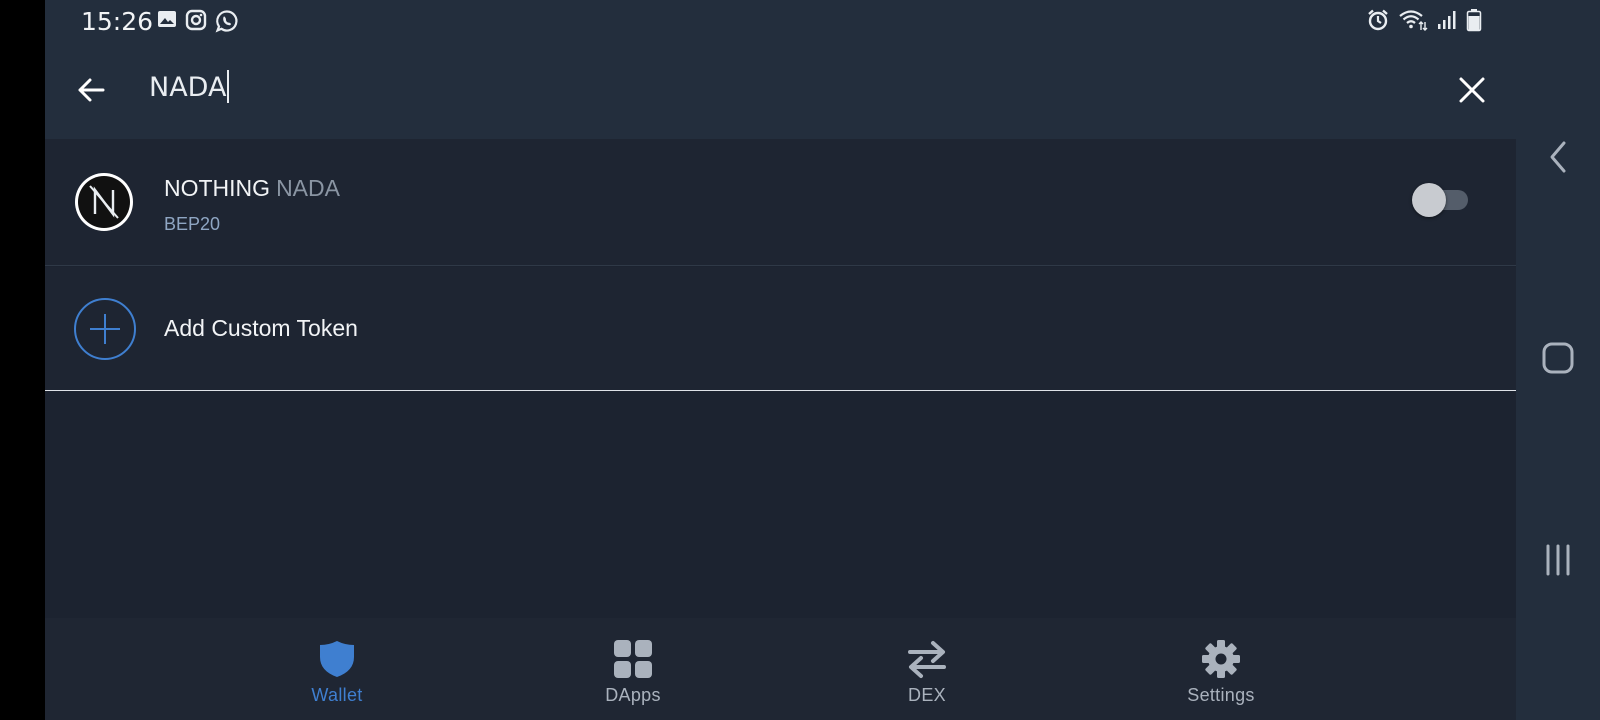  I want to click on nav-dex-label: DEX, so click(927, 695).